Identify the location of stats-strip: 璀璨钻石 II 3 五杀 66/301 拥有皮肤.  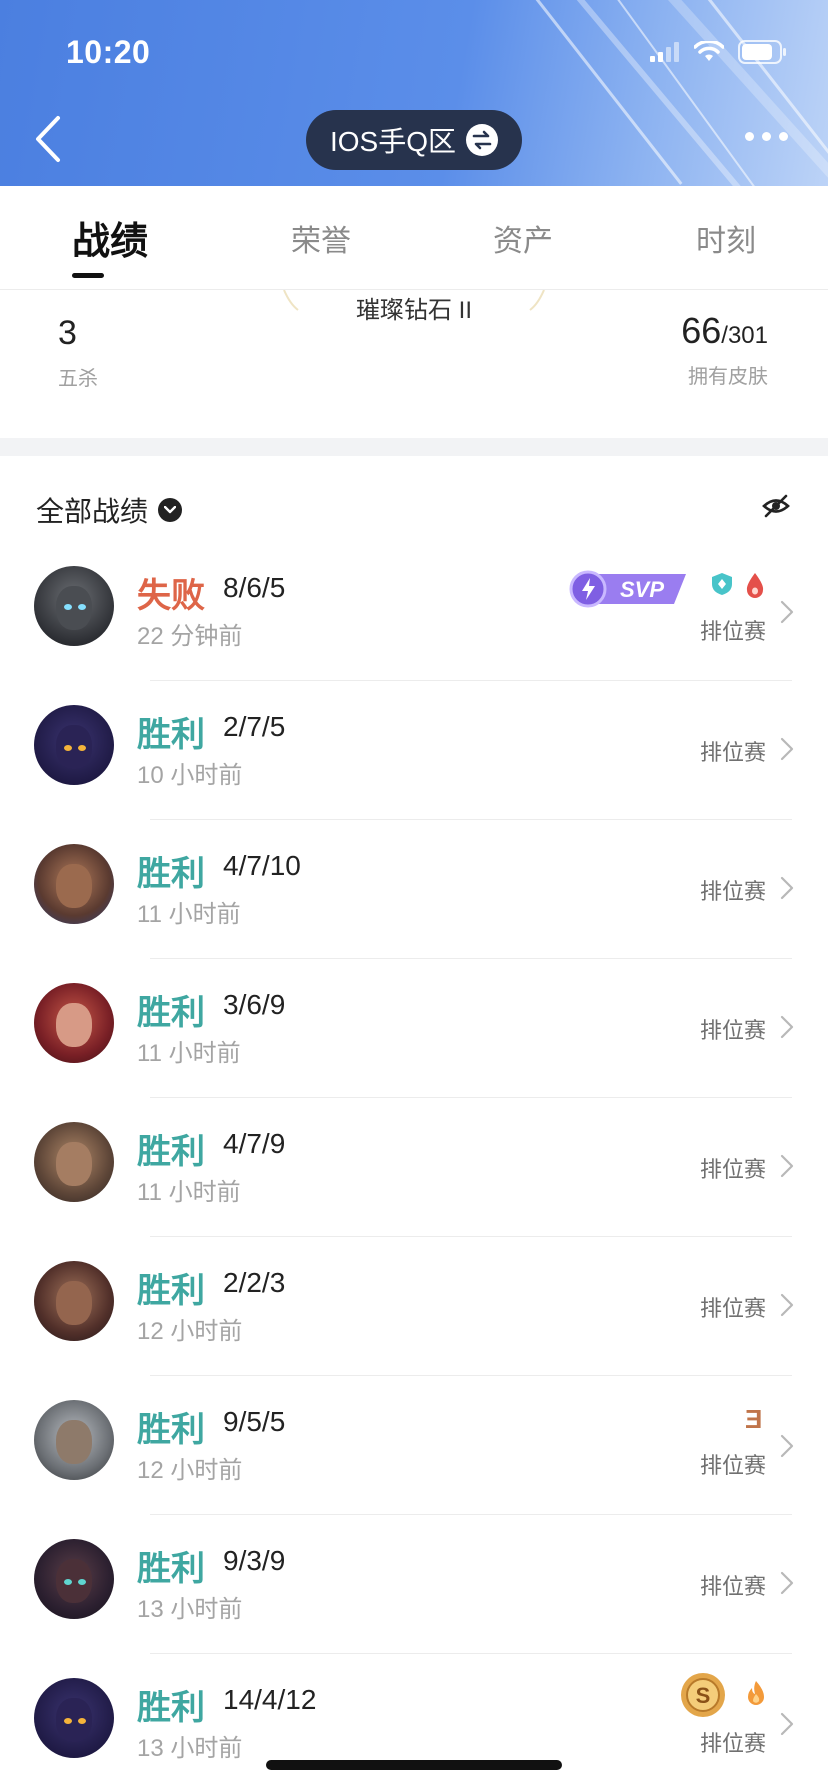
(414, 364).